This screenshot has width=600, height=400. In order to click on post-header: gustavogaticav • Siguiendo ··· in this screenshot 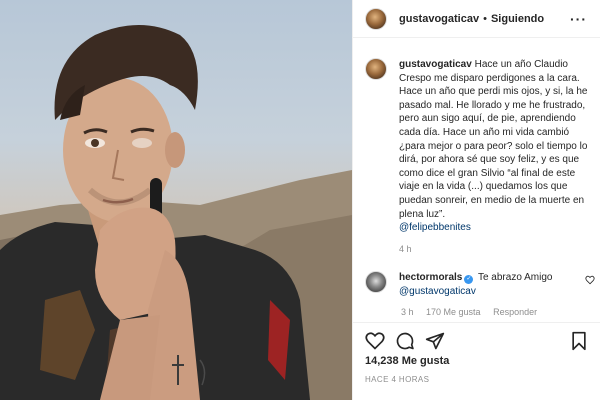, I will do `click(476, 19)`.